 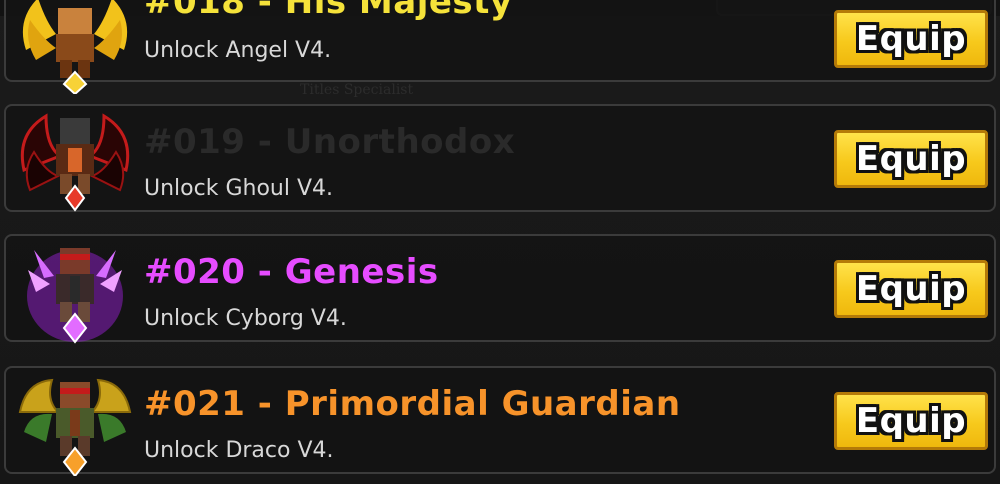 What do you see at coordinates (75, 296) in the screenshot?
I see `cyborg-avatar-icon` at bounding box center [75, 296].